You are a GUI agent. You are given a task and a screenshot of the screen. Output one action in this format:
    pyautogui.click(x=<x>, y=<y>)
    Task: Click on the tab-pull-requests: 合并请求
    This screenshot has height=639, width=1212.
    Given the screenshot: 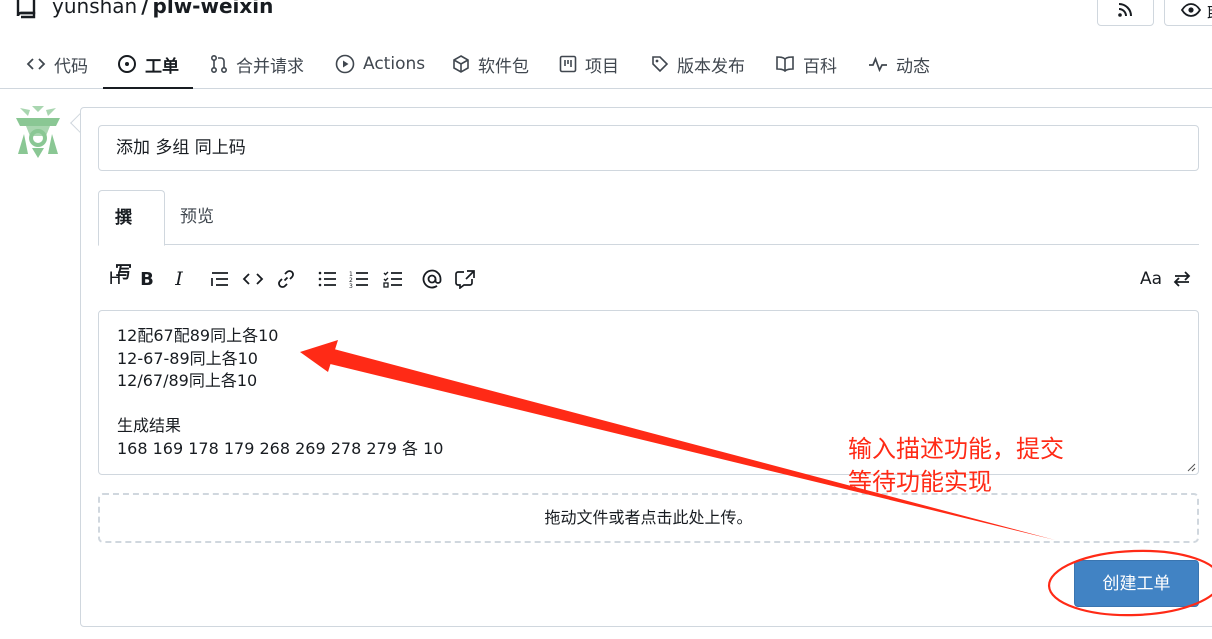 What is the action you would take?
    pyautogui.click(x=257, y=64)
    